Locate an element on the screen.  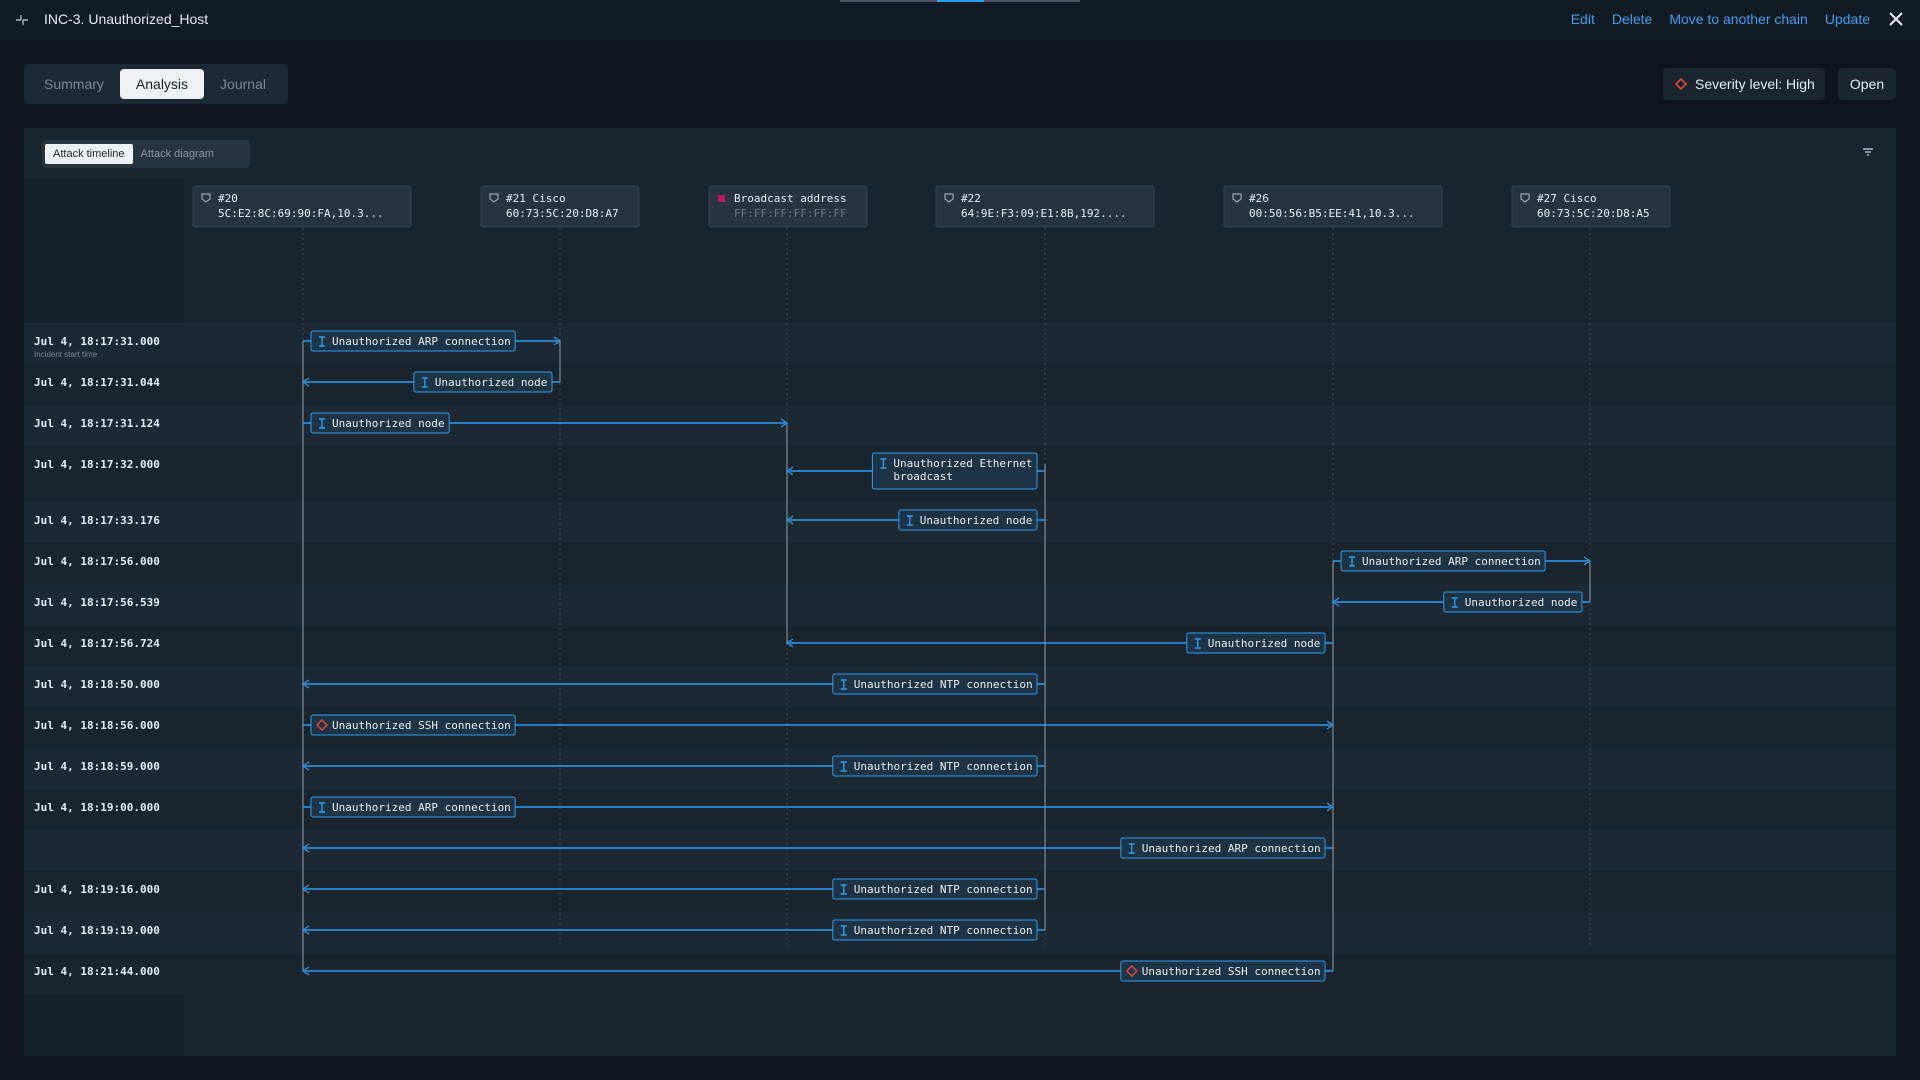
event-time: Jul 4, 18:17:56.000 is located at coordinates (97, 561).